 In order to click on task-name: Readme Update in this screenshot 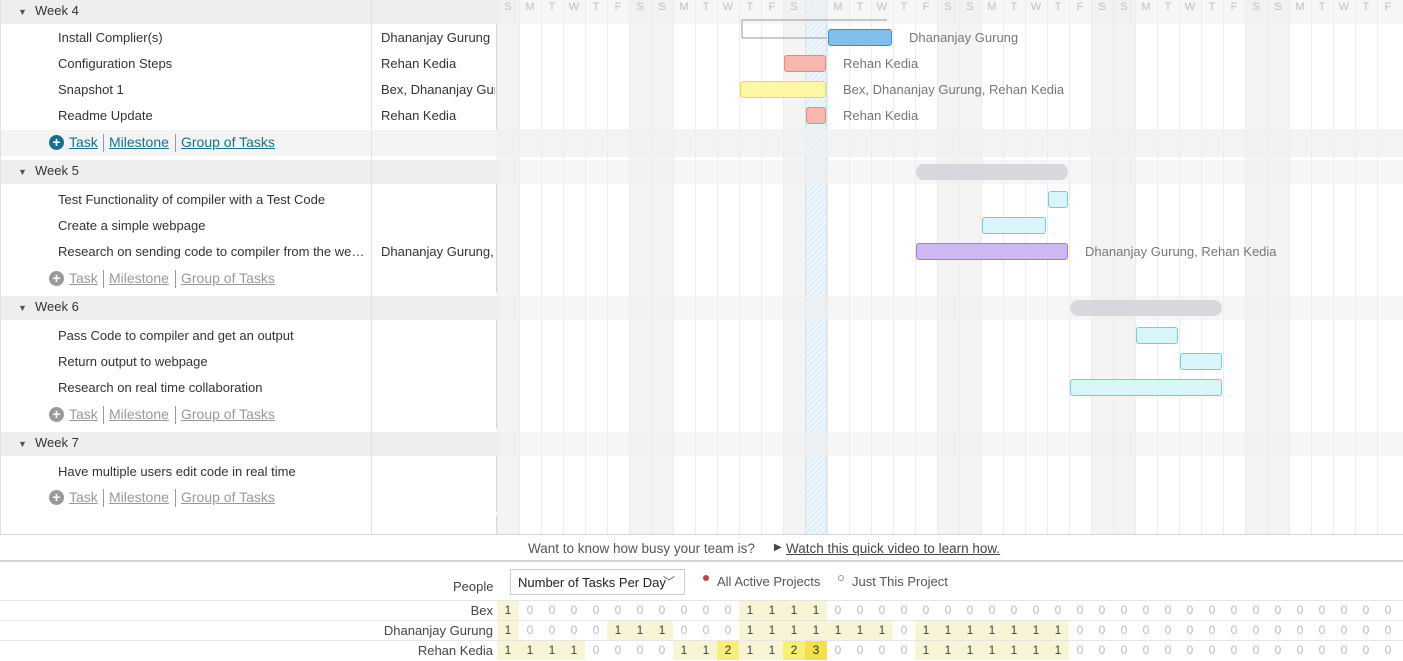, I will do `click(213, 116)`.